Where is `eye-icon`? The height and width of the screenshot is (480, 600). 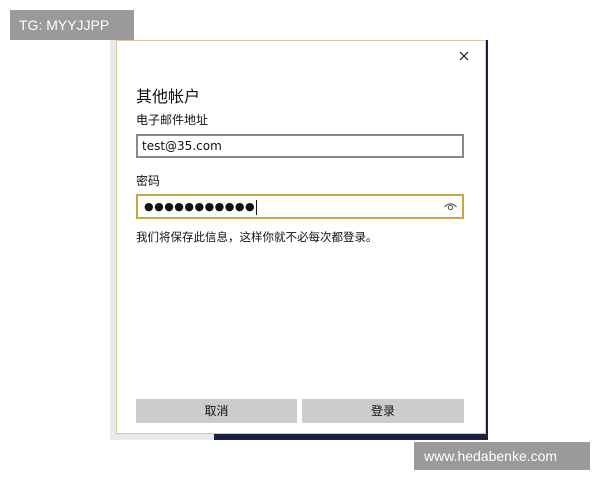 eye-icon is located at coordinates (450, 207).